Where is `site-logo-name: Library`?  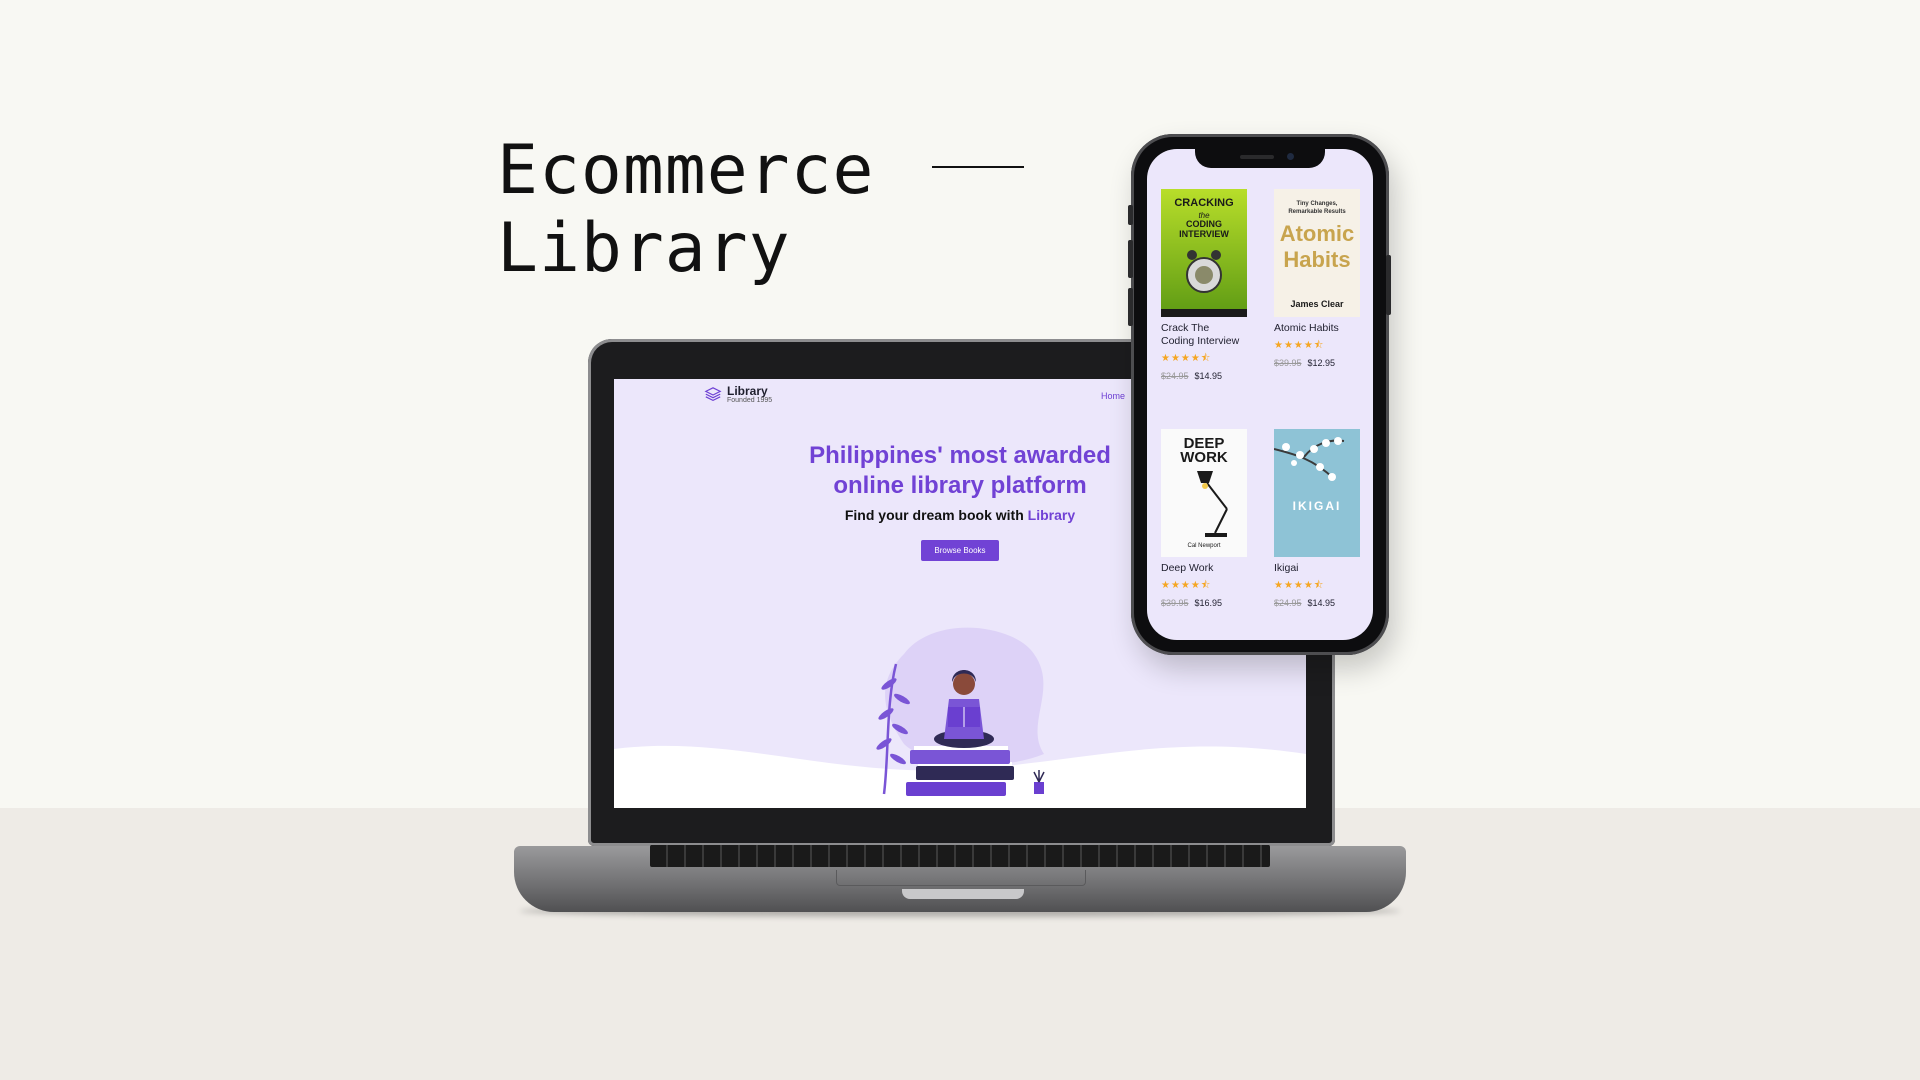
site-logo-name: Library is located at coordinates (747, 391).